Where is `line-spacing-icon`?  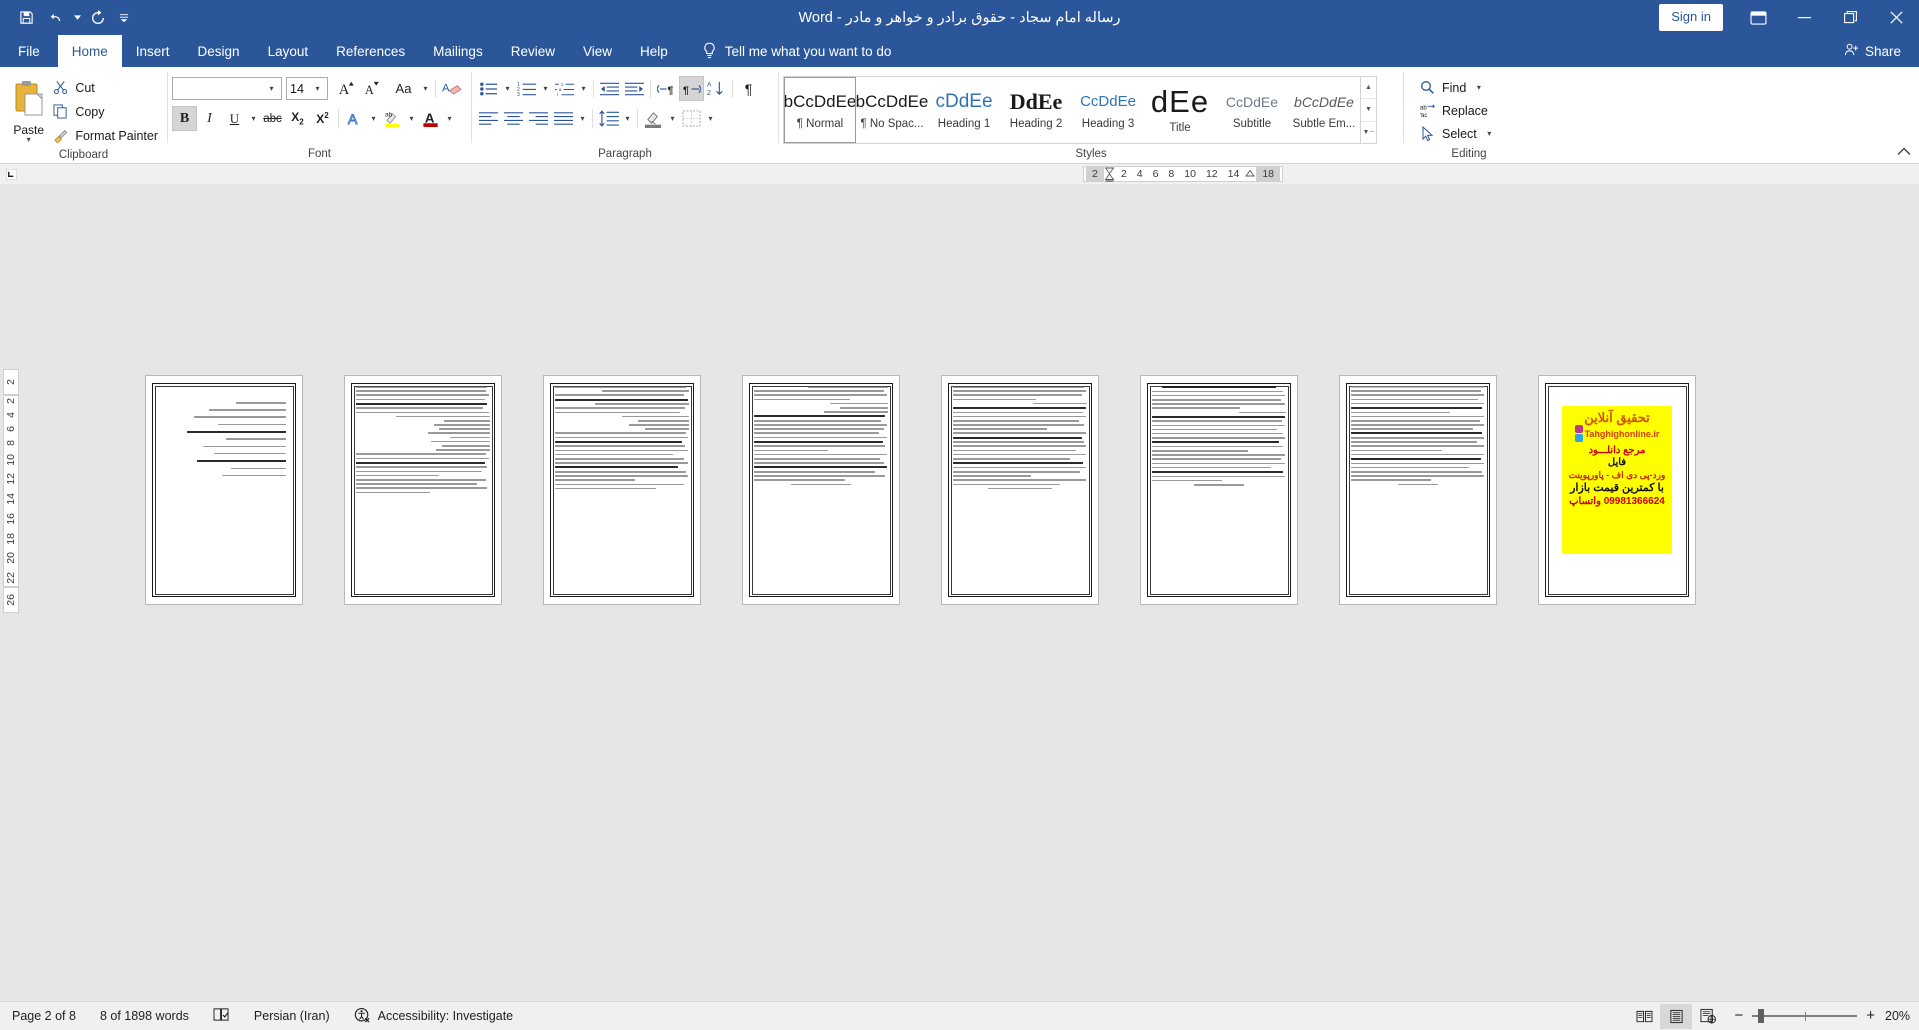
line-spacing-icon is located at coordinates (608, 118).